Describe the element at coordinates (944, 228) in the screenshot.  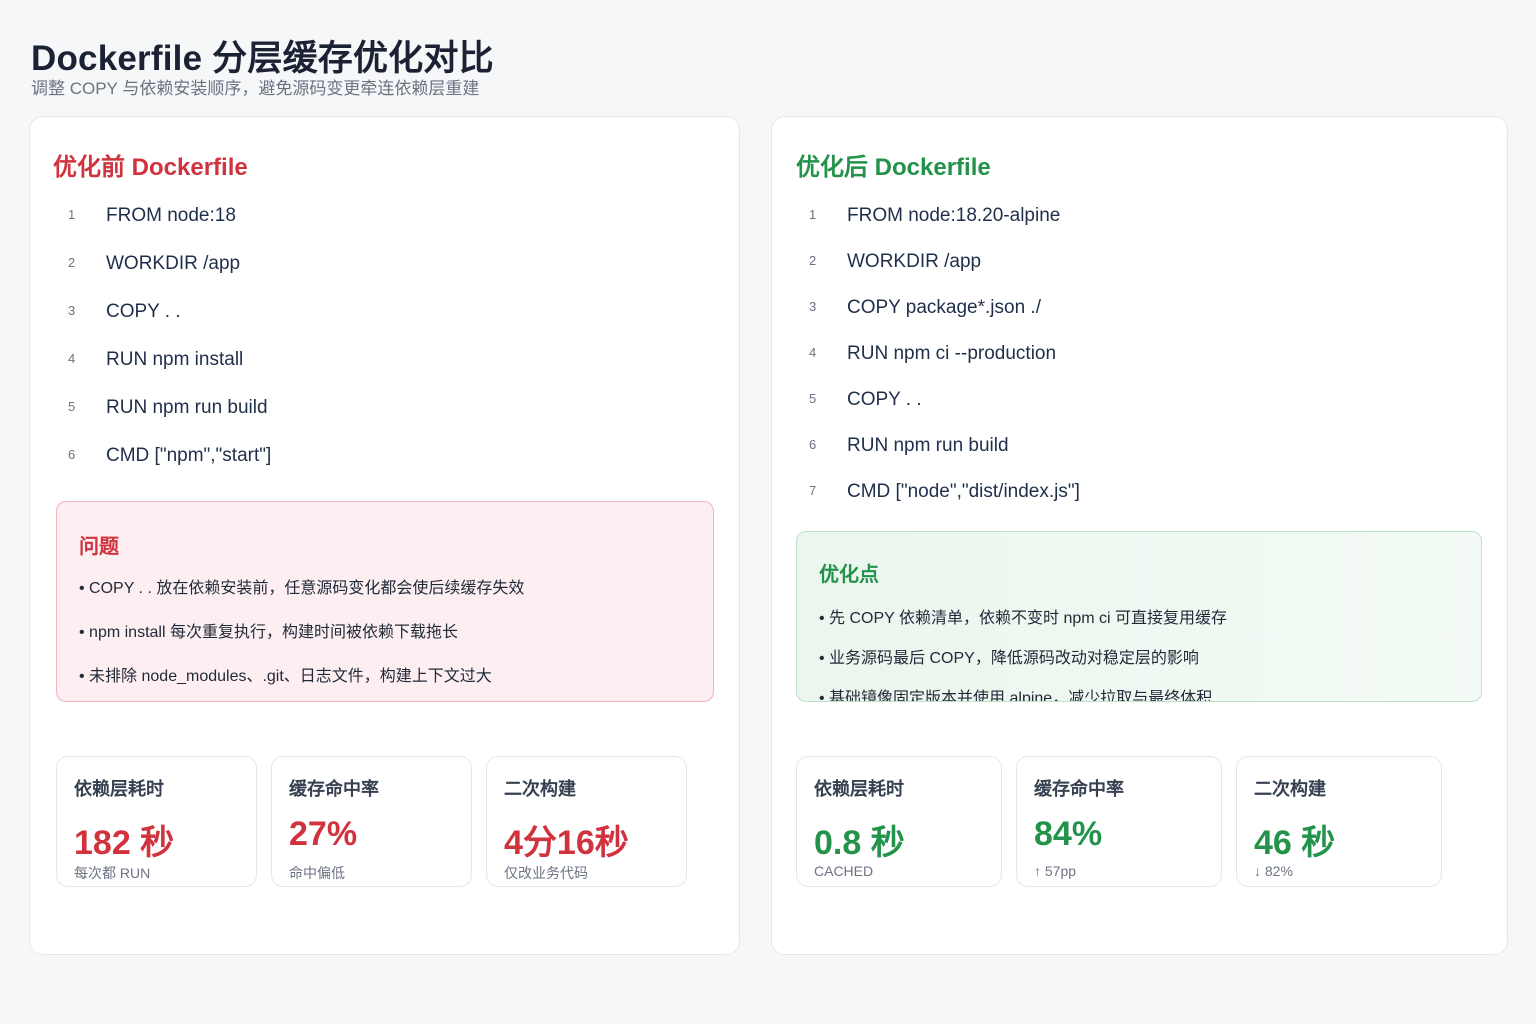
I see `code-line: 1 FROM node:18.20-alpine` at that location.